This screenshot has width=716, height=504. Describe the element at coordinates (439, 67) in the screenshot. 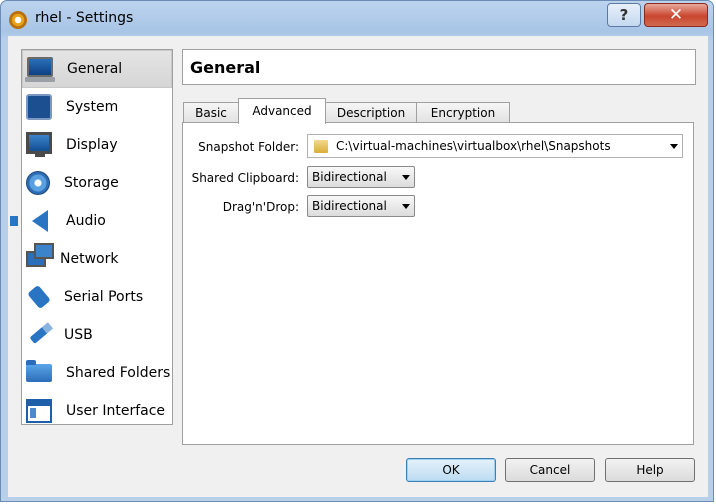

I see `section-header: General` at that location.